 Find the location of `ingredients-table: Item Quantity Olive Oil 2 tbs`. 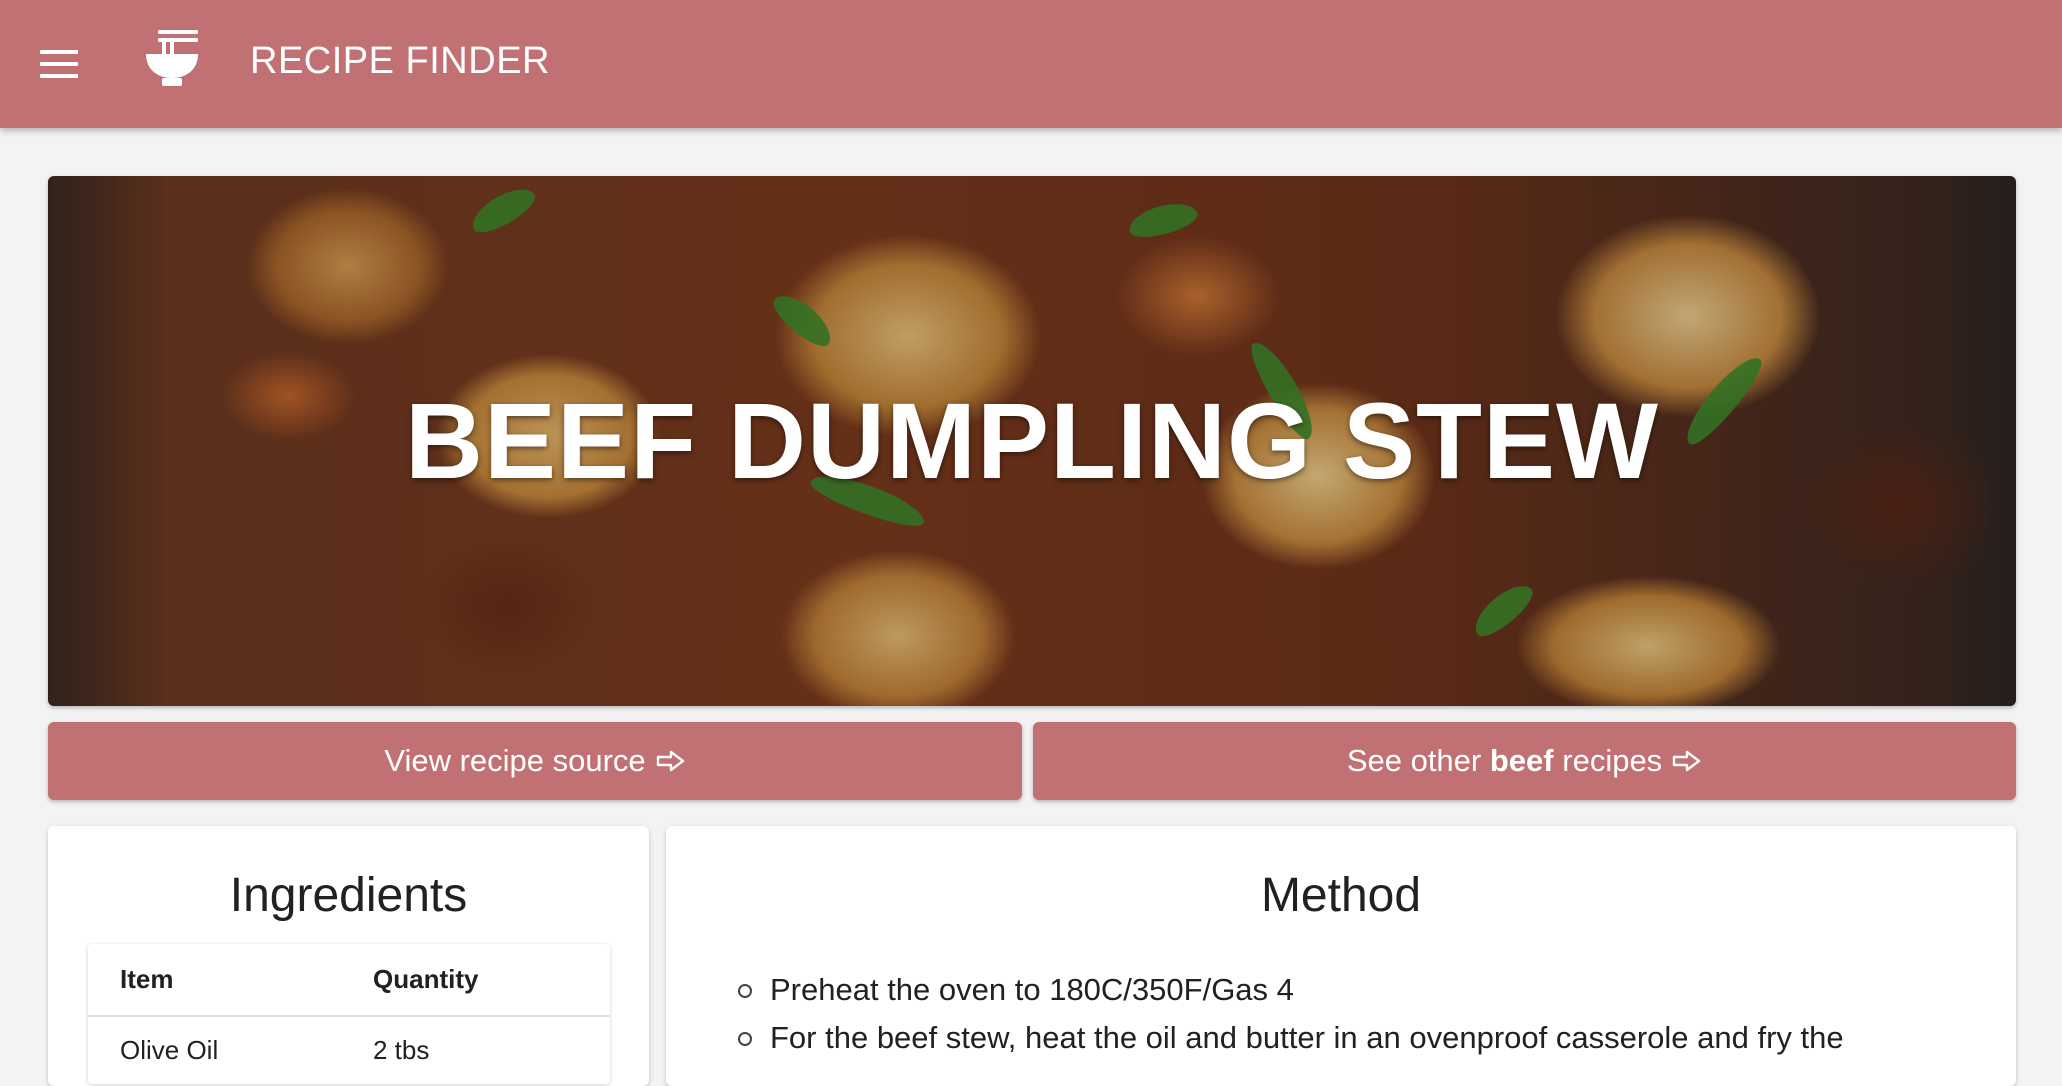

ingredients-table: Item Quantity Olive Oil 2 tbs is located at coordinates (349, 1014).